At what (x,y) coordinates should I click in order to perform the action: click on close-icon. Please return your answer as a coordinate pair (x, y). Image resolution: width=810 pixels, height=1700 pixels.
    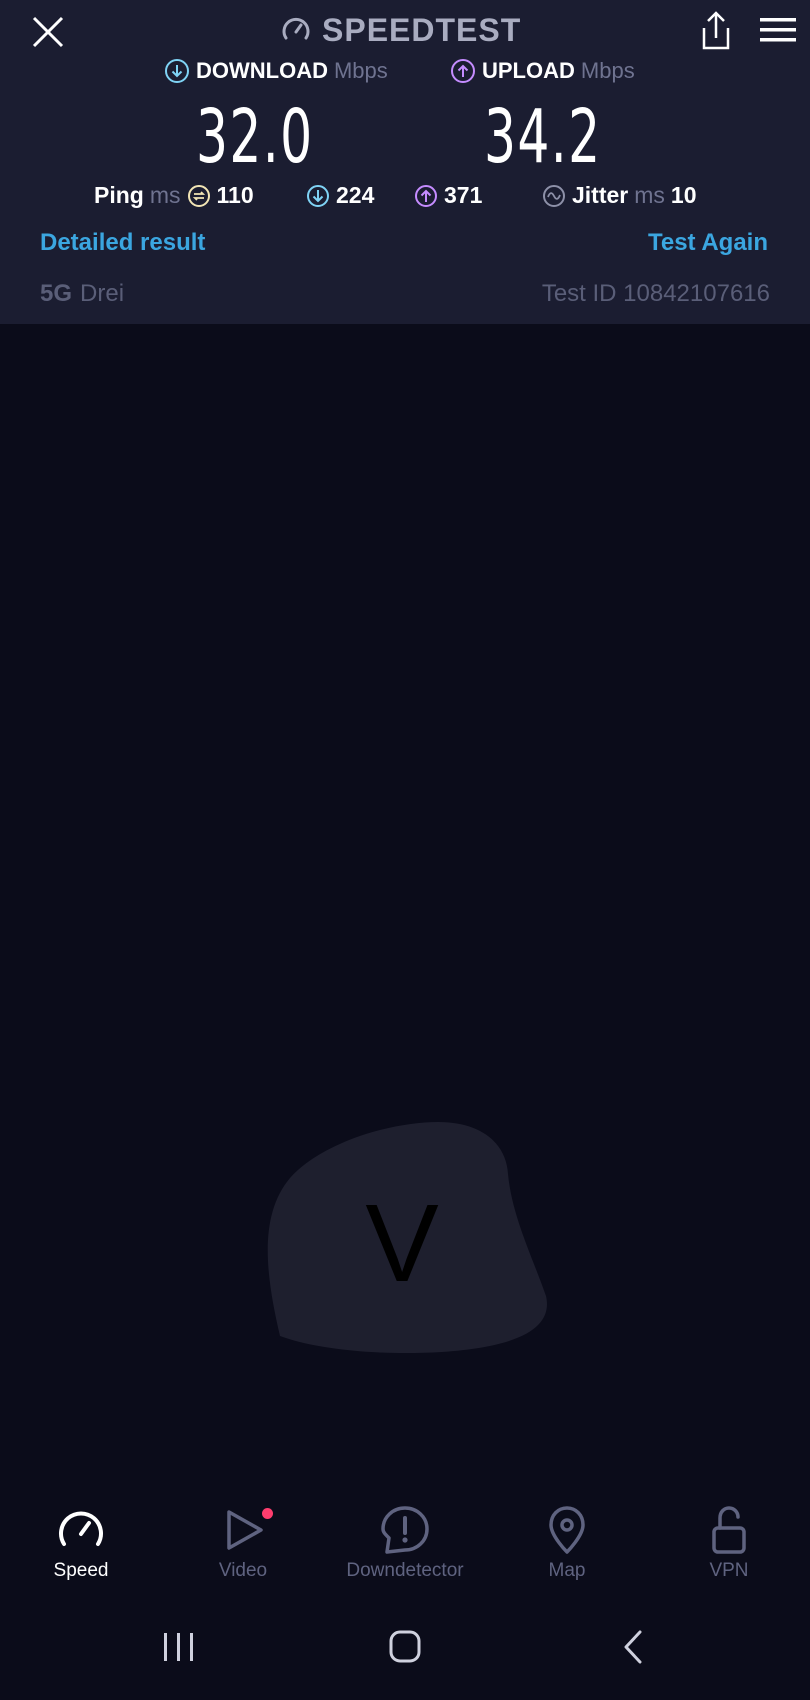
    Looking at the image, I should click on (48, 32).